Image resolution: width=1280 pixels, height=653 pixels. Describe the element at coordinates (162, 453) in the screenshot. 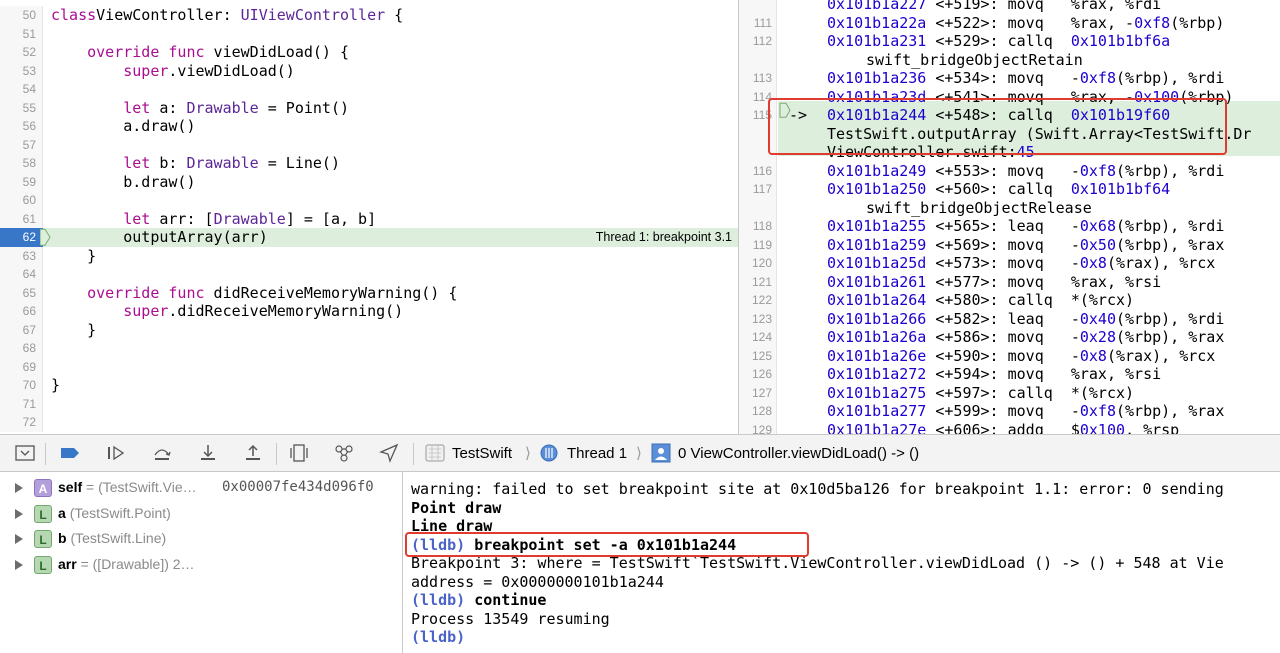

I see `step-over-icon` at that location.